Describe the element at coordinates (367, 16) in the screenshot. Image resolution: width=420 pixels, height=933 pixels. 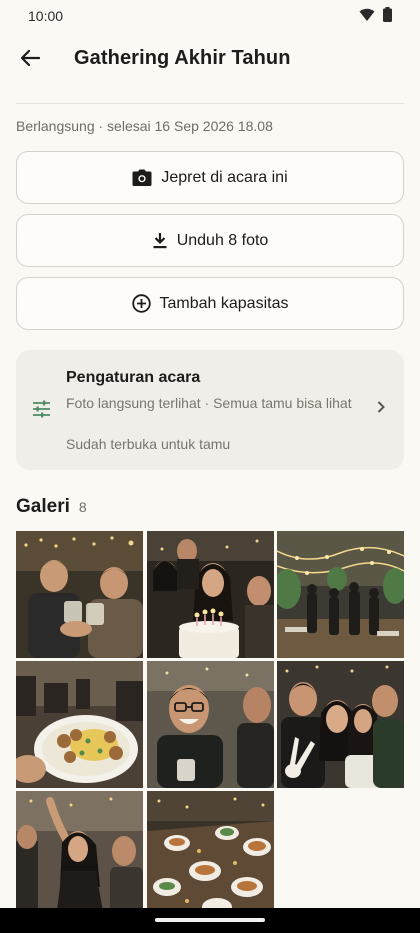
I see `wifi-icon` at that location.